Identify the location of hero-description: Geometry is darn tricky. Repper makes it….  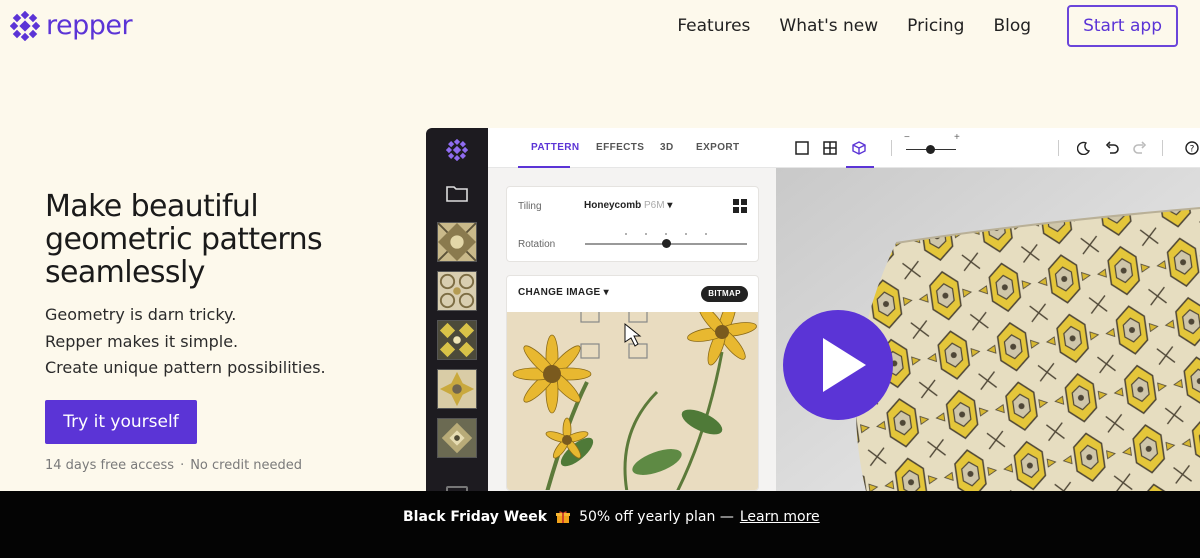
(185, 342).